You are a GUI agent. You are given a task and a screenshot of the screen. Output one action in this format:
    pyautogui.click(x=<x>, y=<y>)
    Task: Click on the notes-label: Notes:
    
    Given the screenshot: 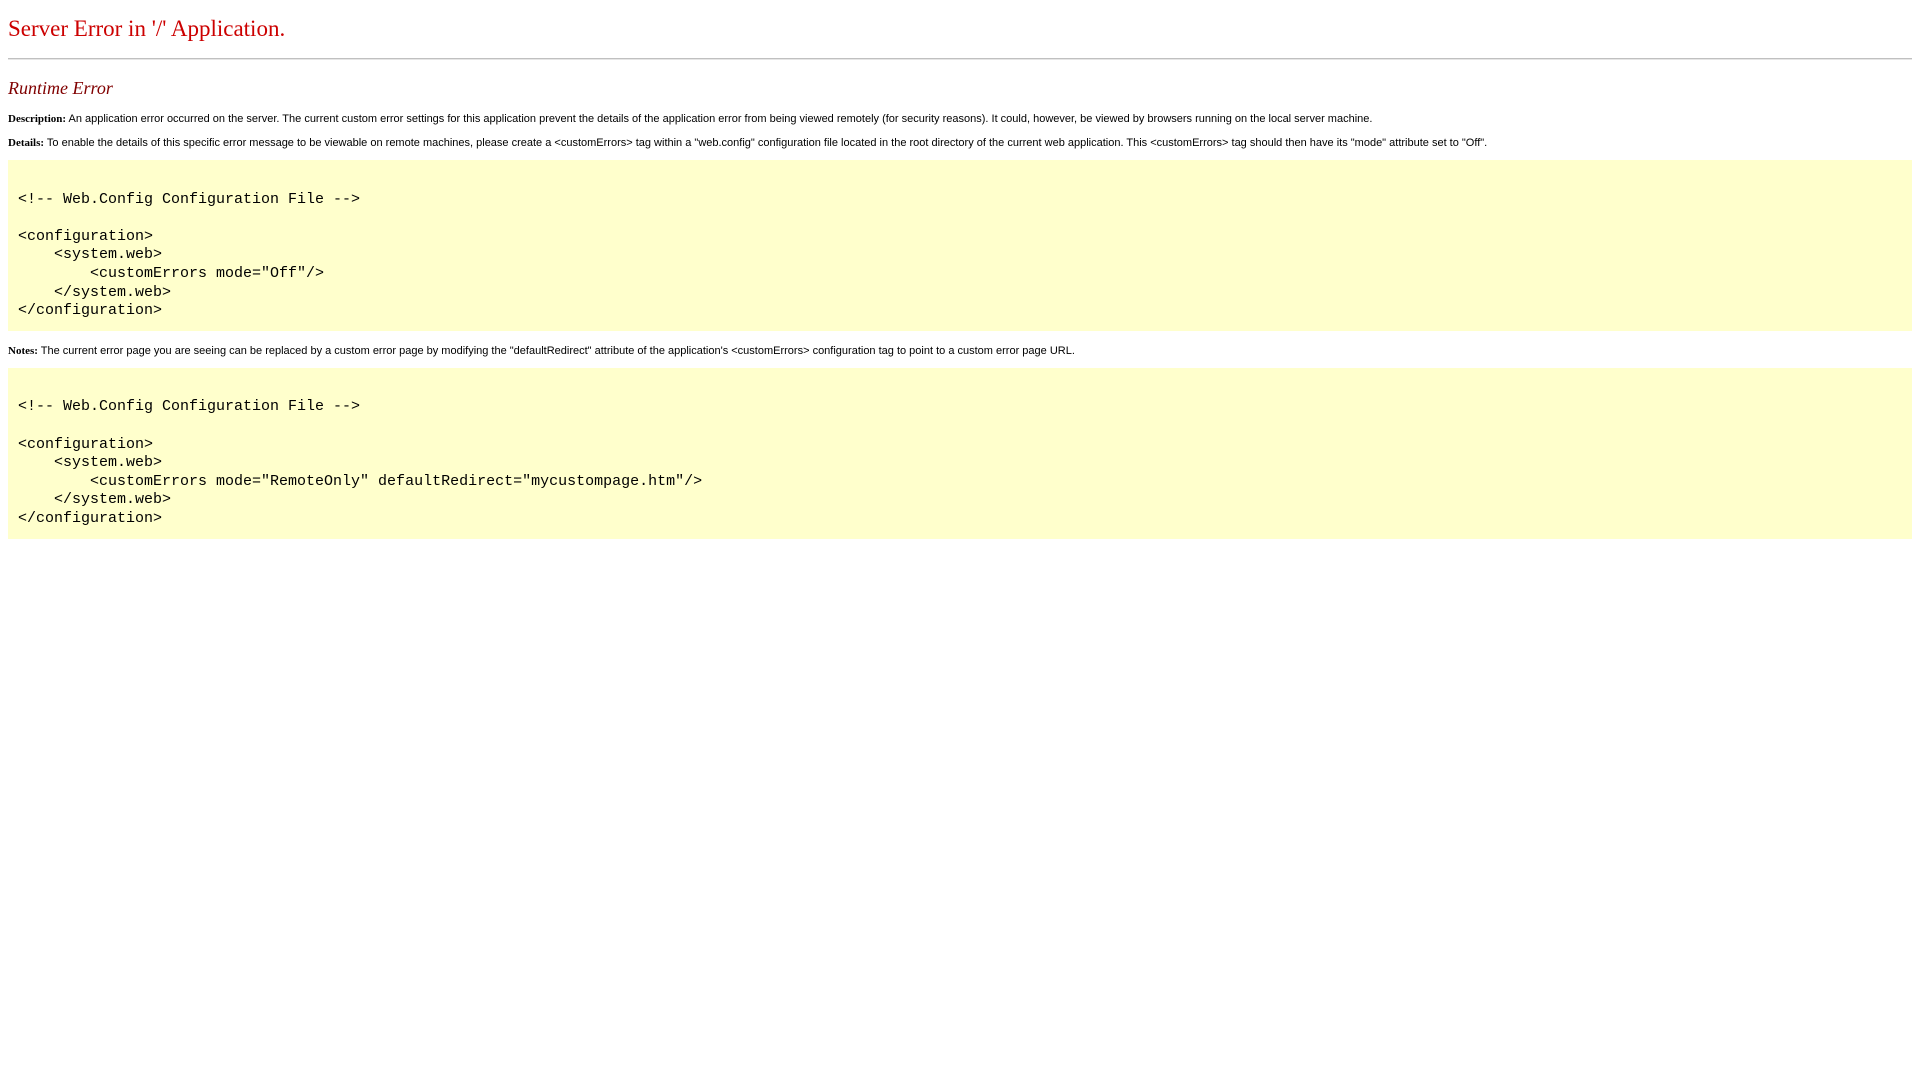 What is the action you would take?
    pyautogui.click(x=23, y=350)
    